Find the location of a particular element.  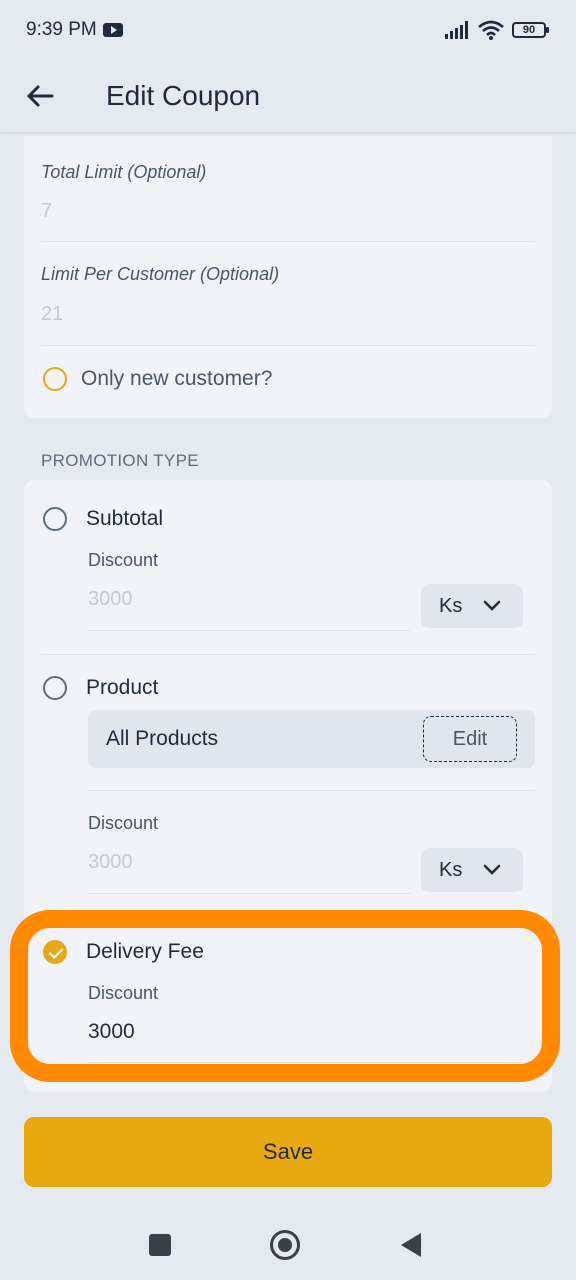

status-left: 9:39 PM is located at coordinates (74, 30).